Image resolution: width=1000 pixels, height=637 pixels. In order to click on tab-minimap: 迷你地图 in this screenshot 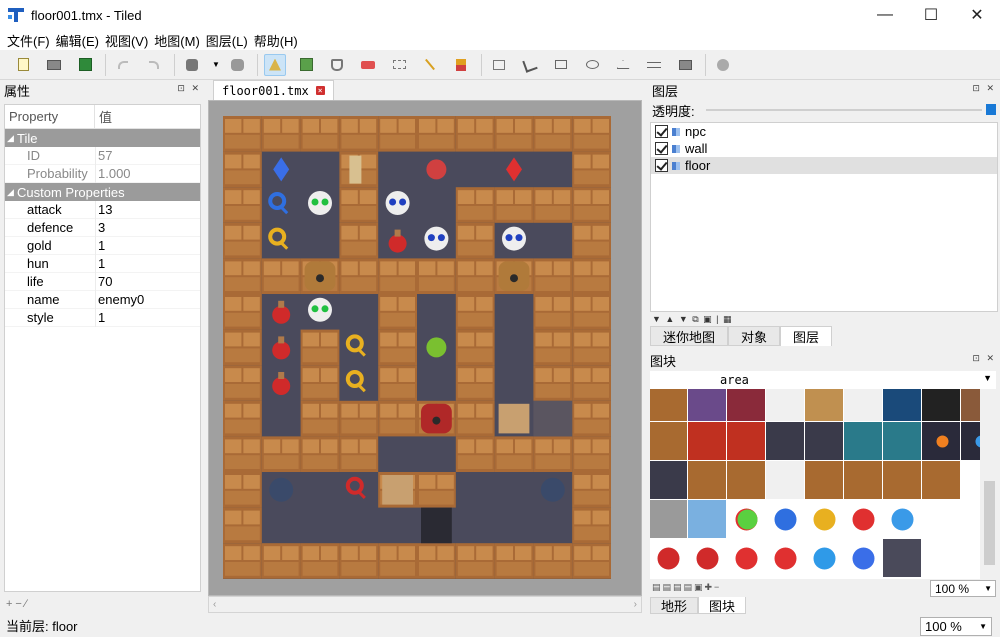, I will do `click(689, 336)`.